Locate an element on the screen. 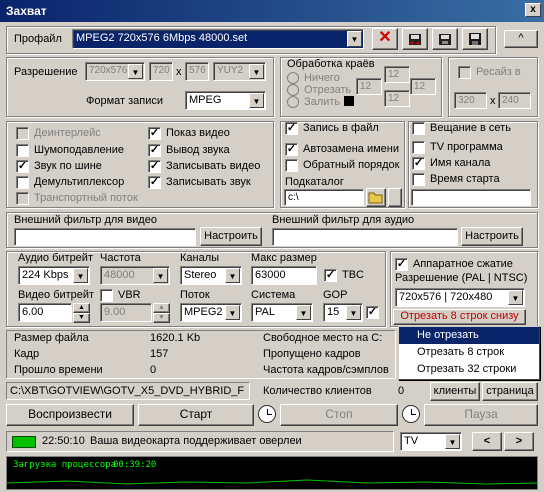 The height and width of the screenshot is (492, 544). tv-program-checkbox is located at coordinates (418, 147).